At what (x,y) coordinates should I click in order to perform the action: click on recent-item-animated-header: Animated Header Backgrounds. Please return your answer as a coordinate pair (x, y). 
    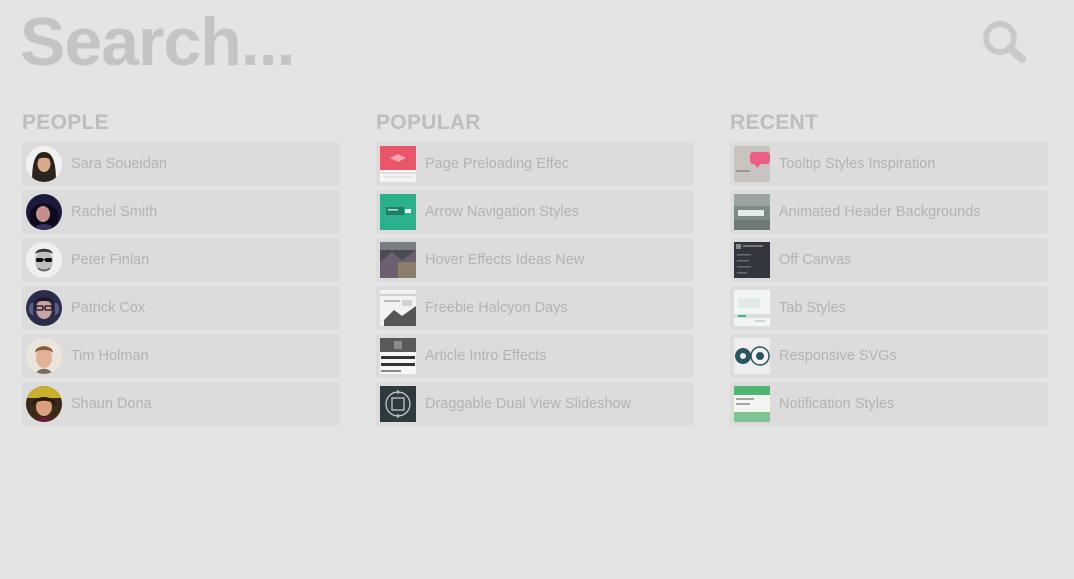
    Looking at the image, I should click on (889, 212).